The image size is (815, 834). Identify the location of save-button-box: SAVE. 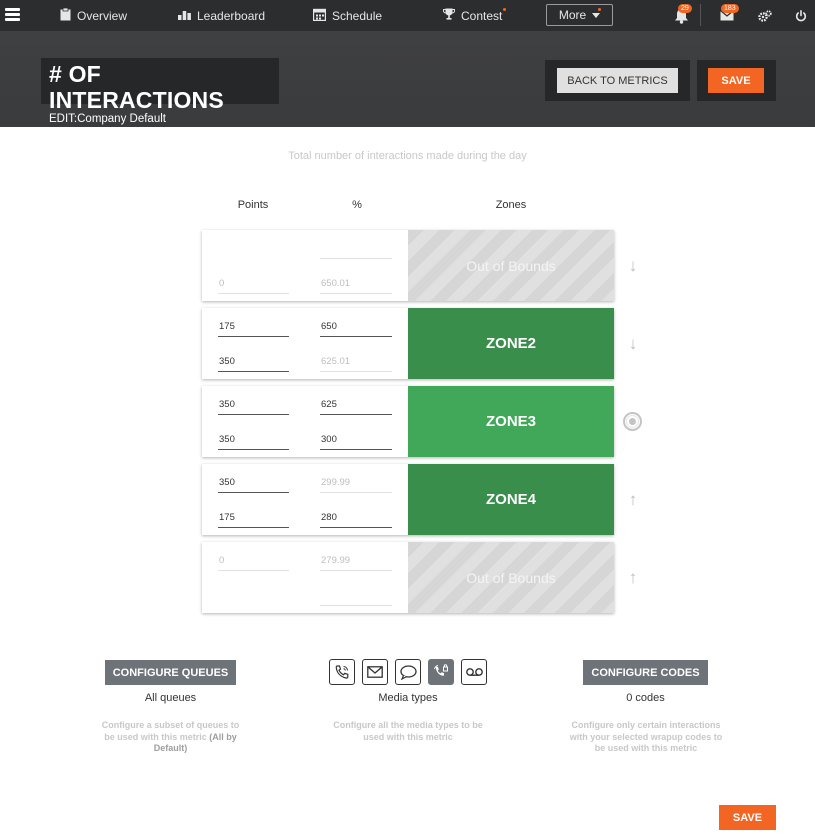
(736, 80).